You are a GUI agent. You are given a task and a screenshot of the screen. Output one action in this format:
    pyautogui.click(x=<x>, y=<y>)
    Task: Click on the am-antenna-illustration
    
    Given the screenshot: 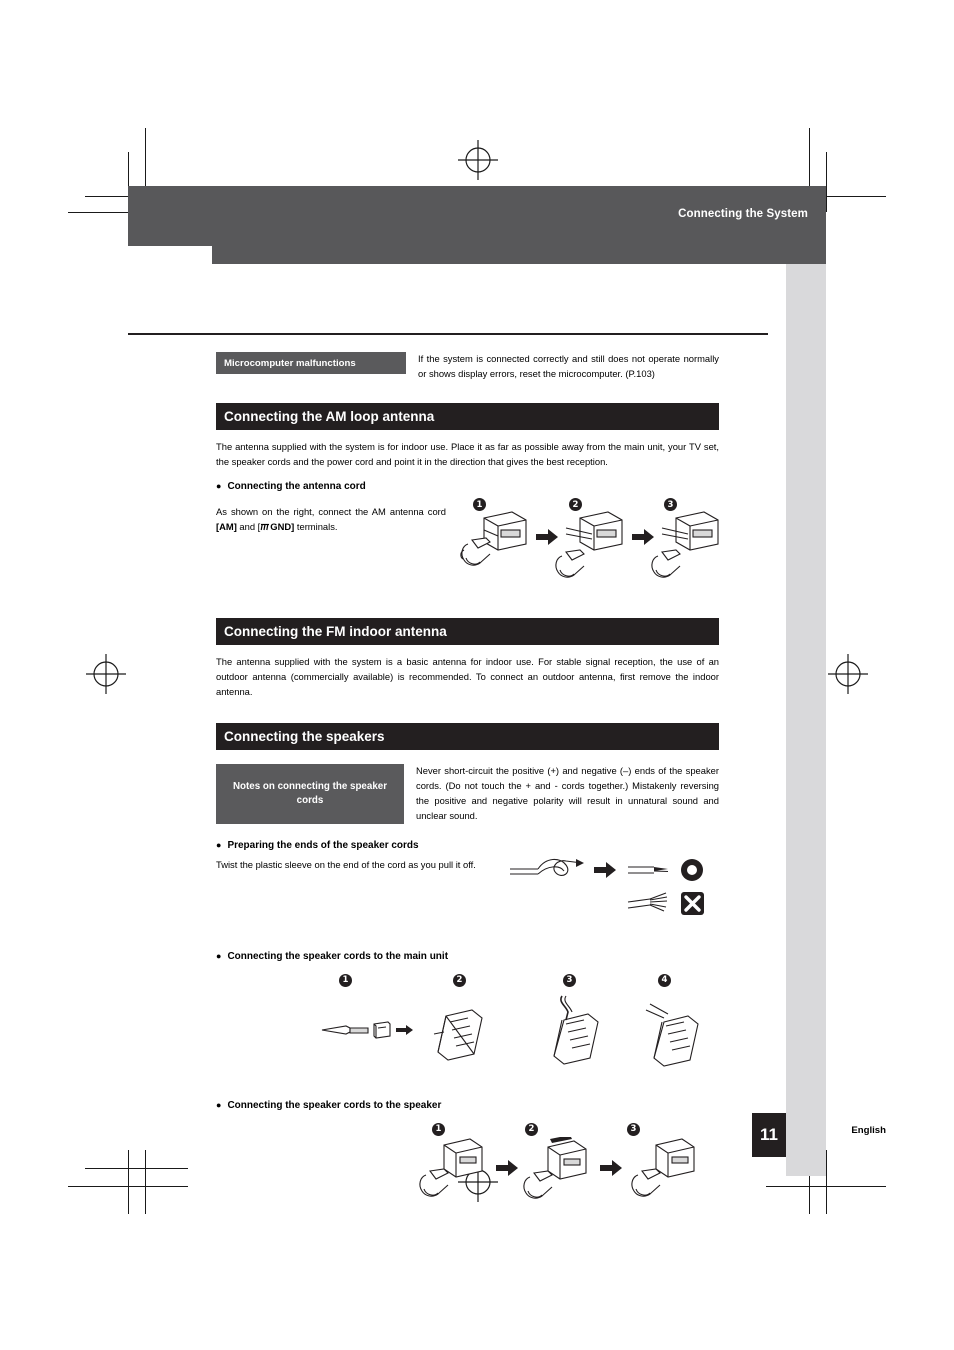 What is the action you would take?
    pyautogui.click(x=589, y=544)
    